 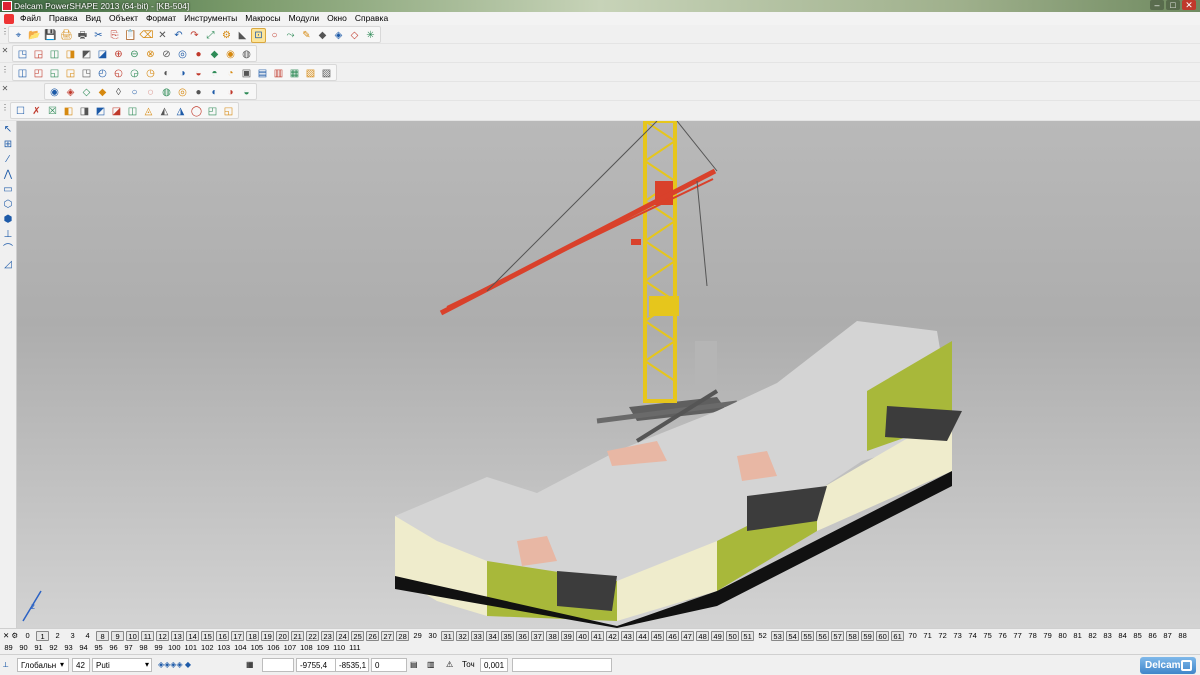 I want to click on toolbar-button-icon: 📂, so click(x=34, y=35).